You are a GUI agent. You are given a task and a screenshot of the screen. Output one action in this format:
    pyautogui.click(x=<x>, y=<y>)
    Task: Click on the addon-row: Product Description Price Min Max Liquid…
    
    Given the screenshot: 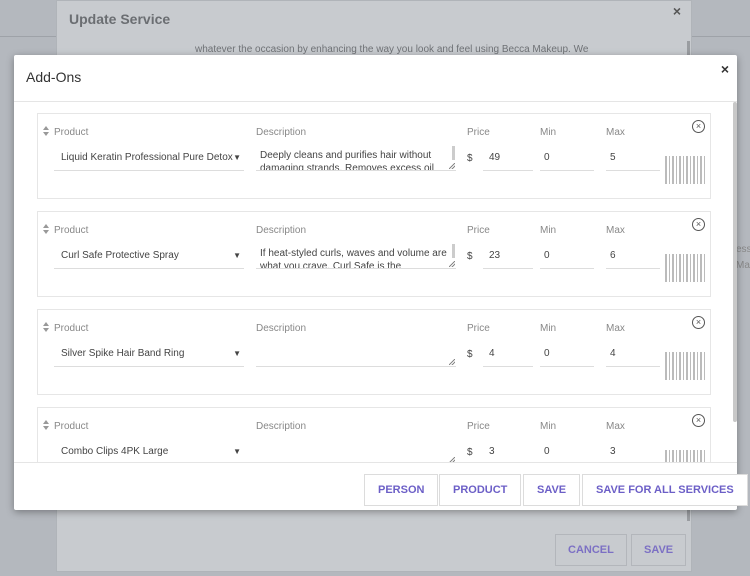 What is the action you would take?
    pyautogui.click(x=374, y=156)
    